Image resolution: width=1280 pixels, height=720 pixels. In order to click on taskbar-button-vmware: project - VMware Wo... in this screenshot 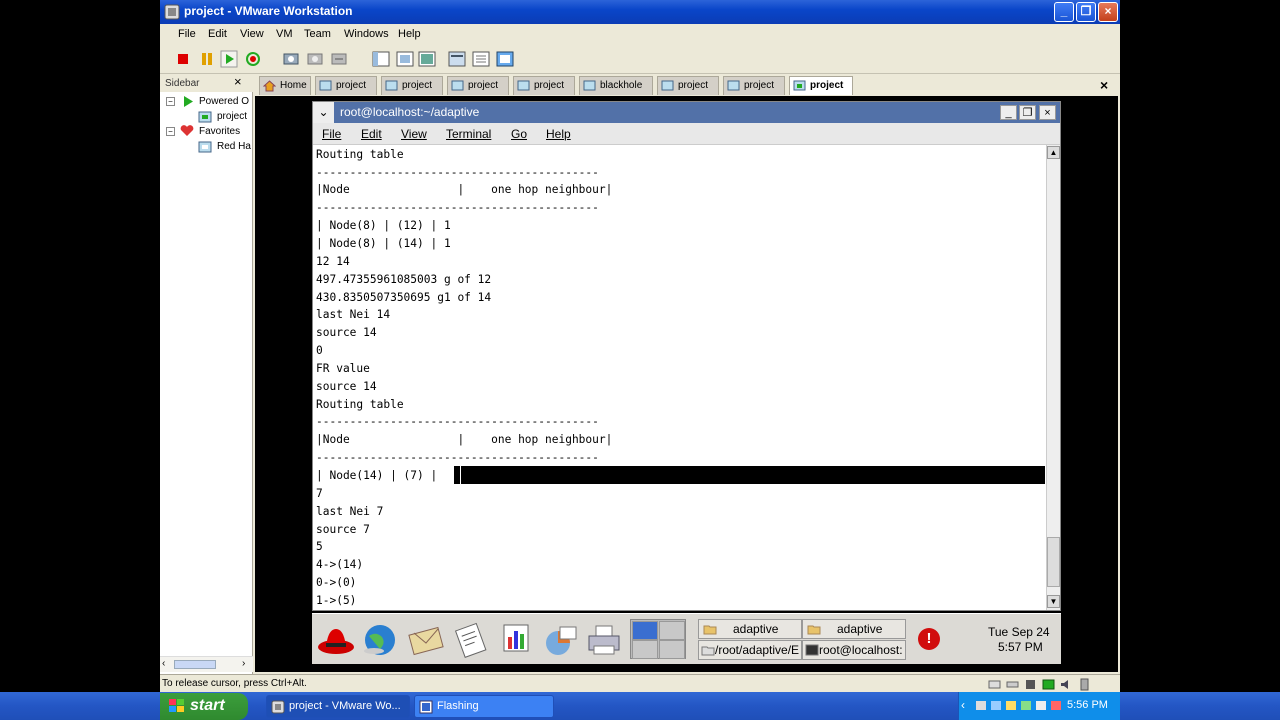, I will do `click(338, 706)`.